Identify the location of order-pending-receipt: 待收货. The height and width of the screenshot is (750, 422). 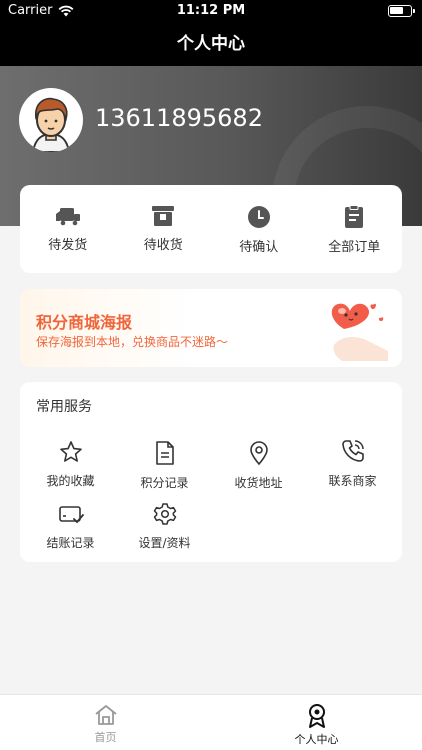
(164, 229).